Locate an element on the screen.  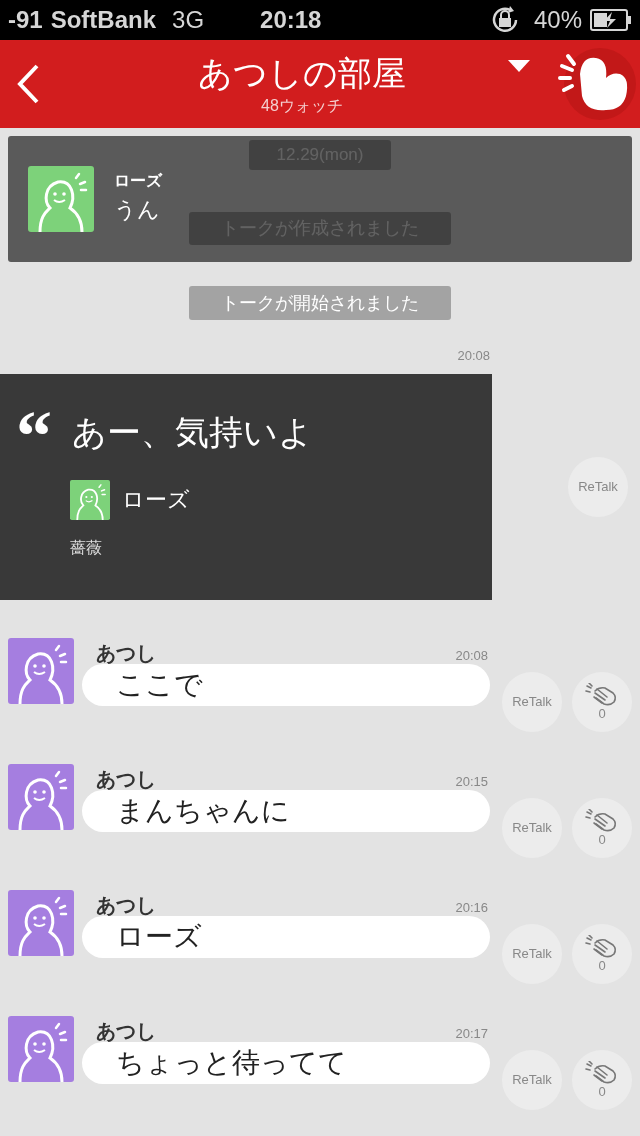
message-time: 20:16 is located at coordinates (471, 907).